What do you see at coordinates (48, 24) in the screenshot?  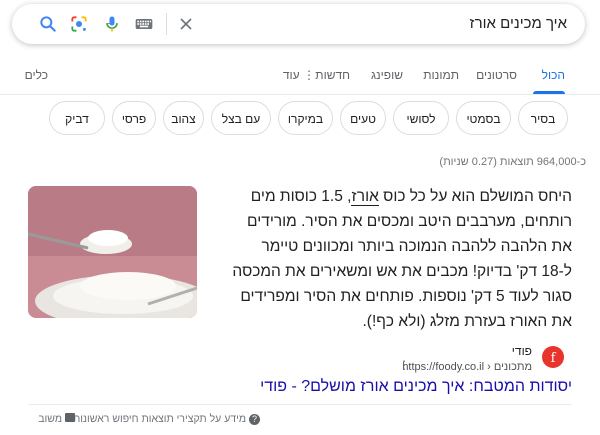 I see `search-icon` at bounding box center [48, 24].